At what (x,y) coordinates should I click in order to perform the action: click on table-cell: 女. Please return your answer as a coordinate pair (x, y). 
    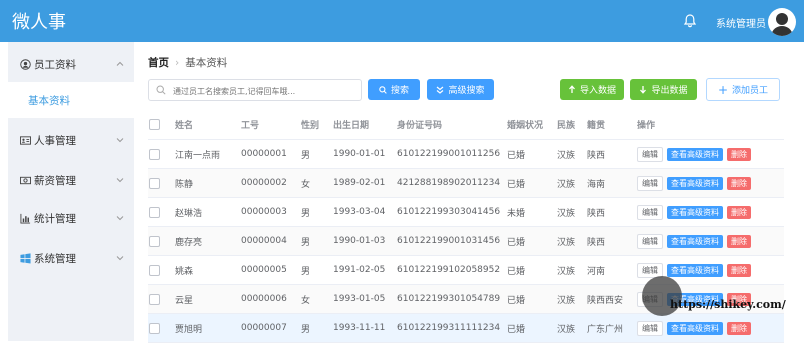
    Looking at the image, I should click on (316, 183).